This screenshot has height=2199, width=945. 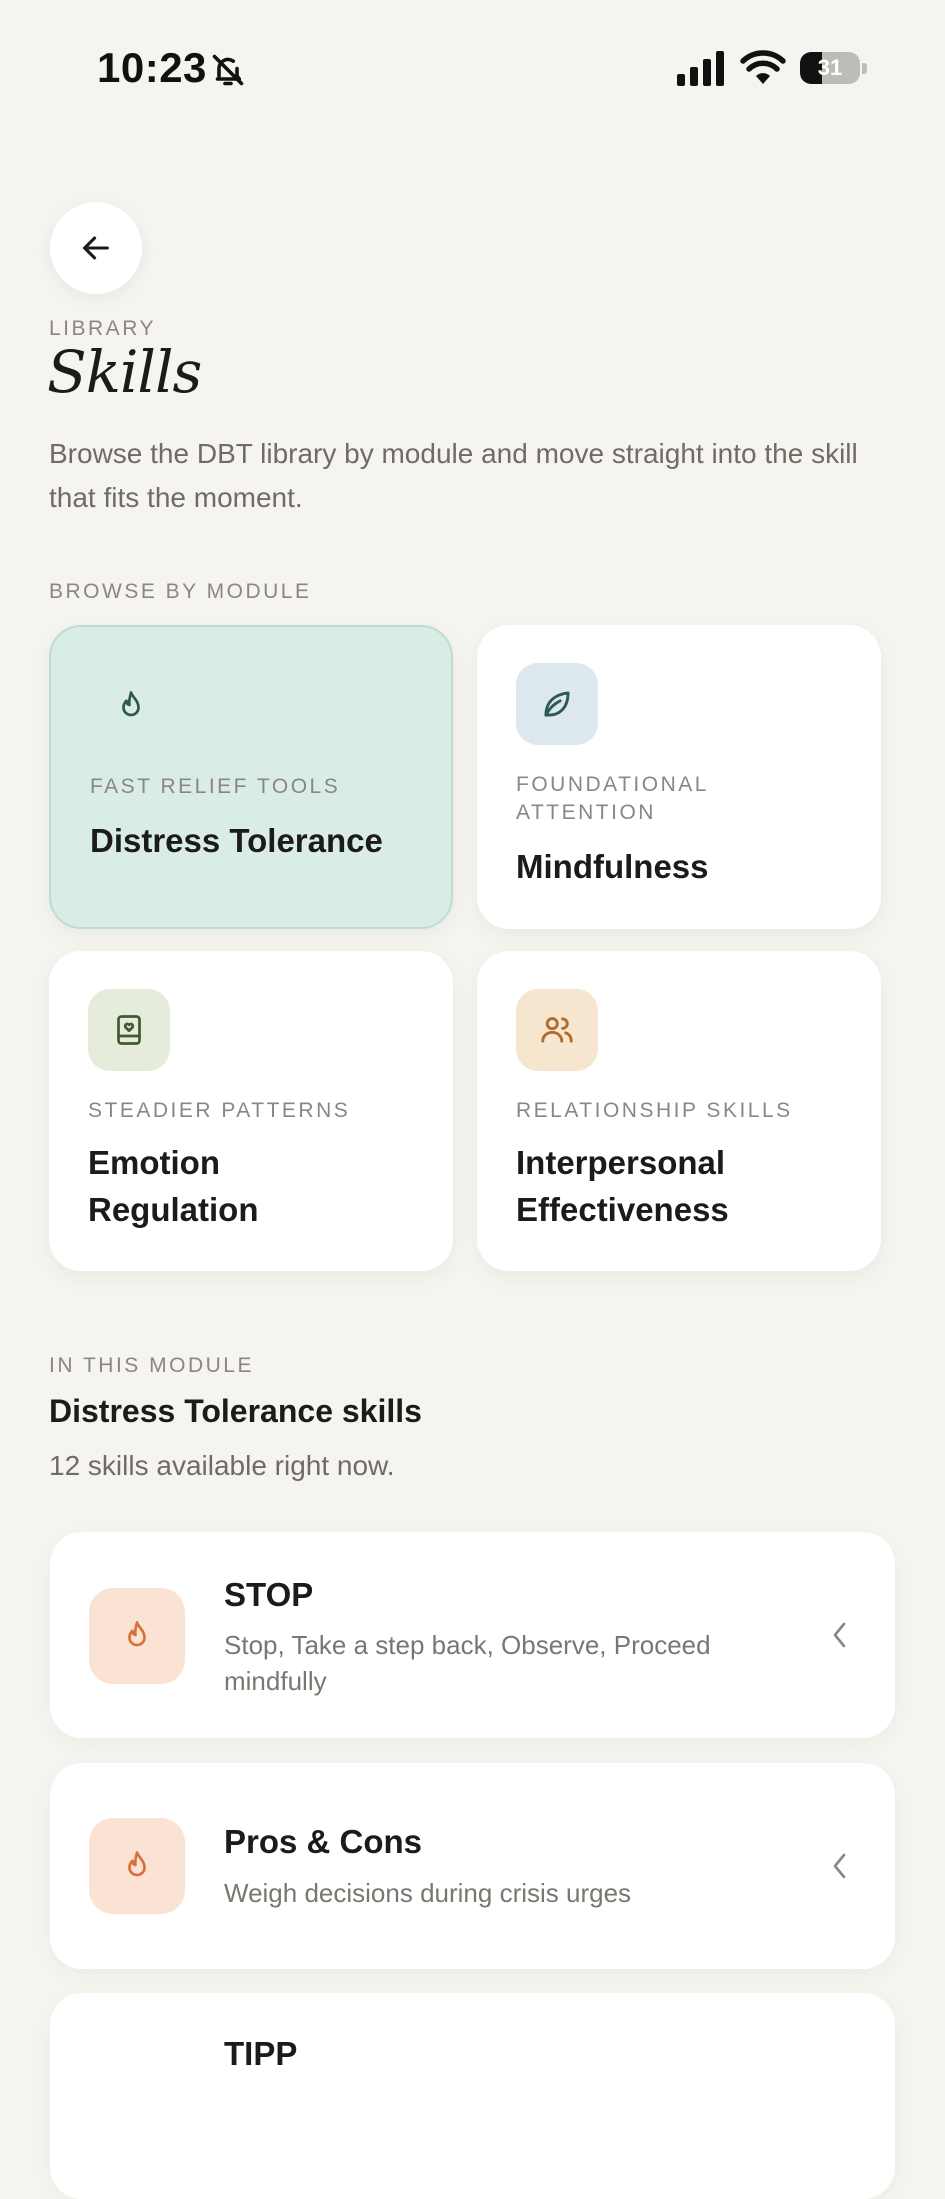 What do you see at coordinates (830, 67) in the screenshot?
I see `battery-percent: 31` at bounding box center [830, 67].